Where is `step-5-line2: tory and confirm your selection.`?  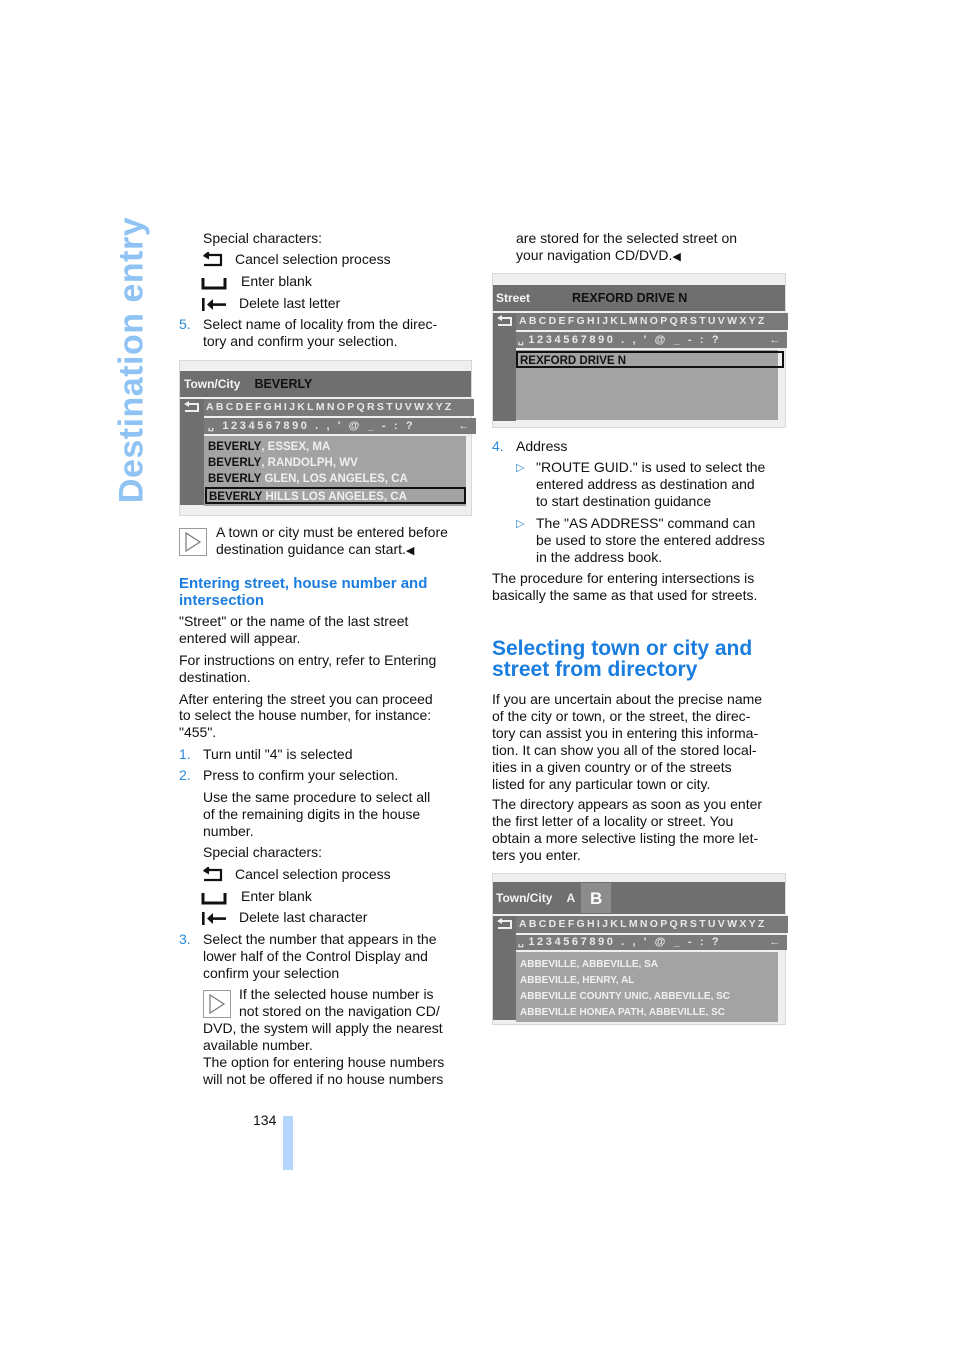 step-5-line2: tory and confirm your selection. is located at coordinates (300, 341).